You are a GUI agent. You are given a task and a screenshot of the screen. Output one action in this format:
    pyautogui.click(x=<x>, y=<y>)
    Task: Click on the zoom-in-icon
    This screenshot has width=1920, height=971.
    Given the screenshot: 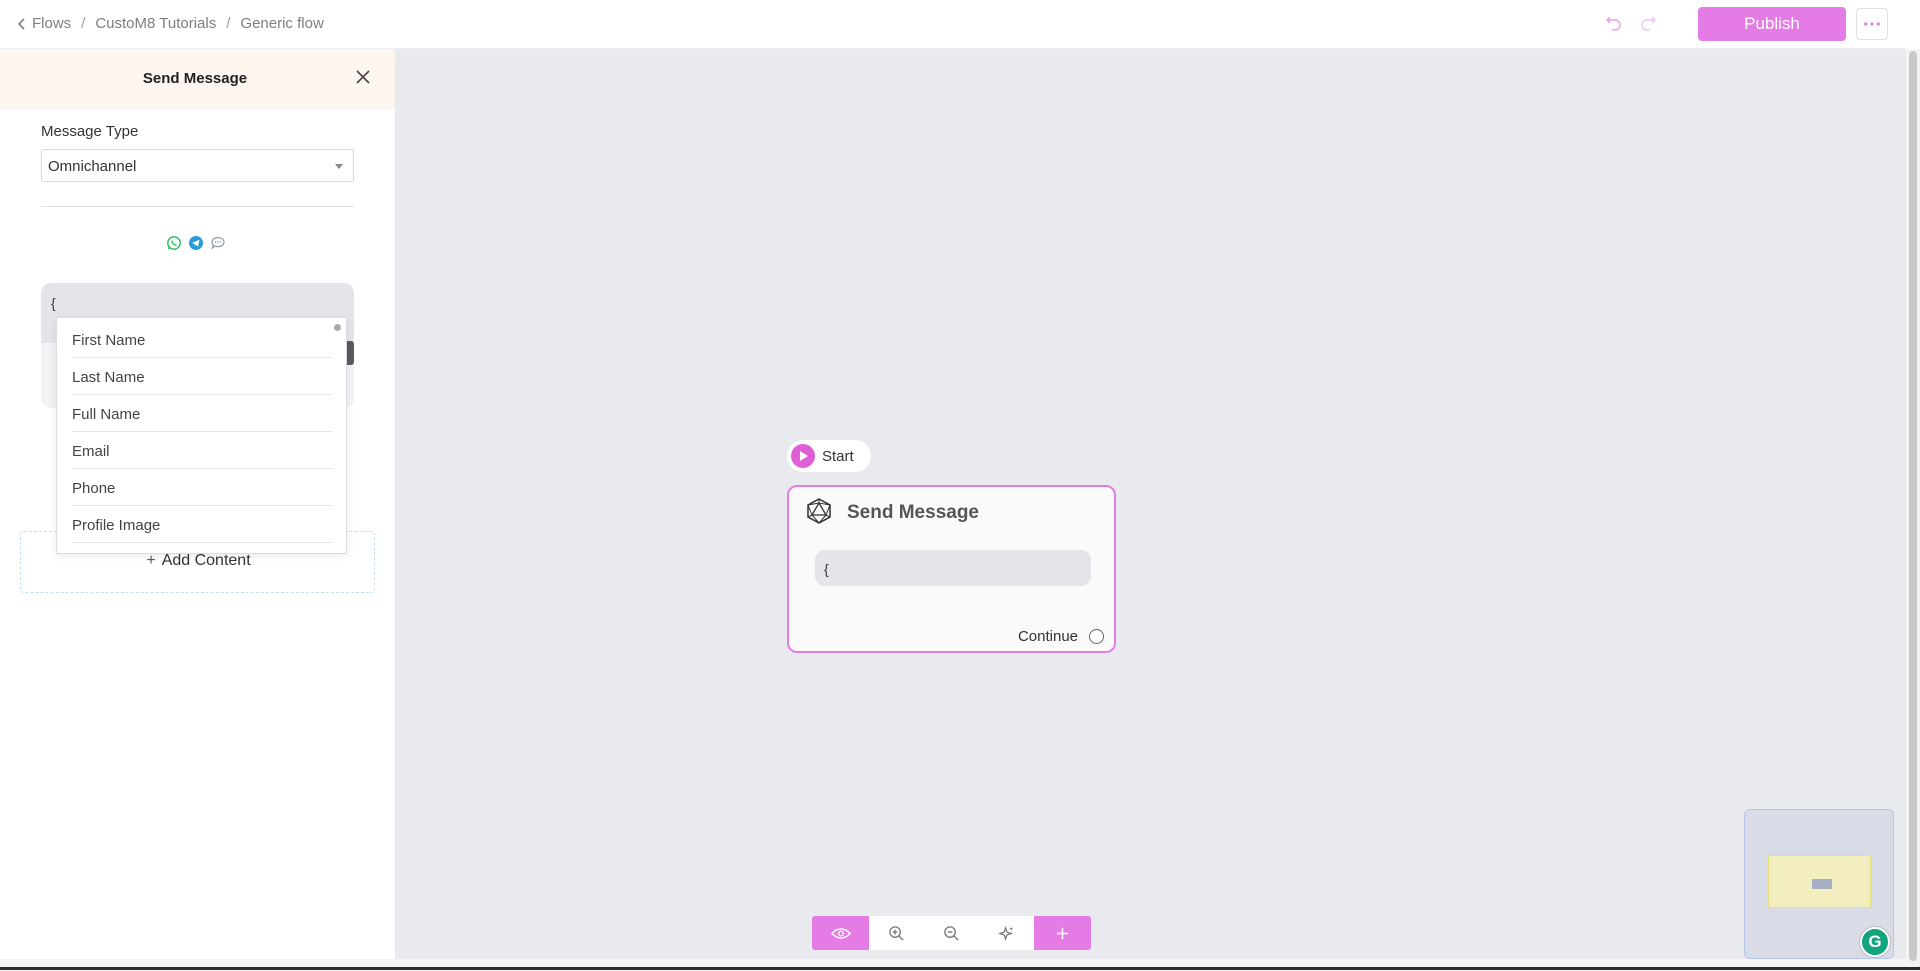 What is the action you would take?
    pyautogui.click(x=896, y=933)
    